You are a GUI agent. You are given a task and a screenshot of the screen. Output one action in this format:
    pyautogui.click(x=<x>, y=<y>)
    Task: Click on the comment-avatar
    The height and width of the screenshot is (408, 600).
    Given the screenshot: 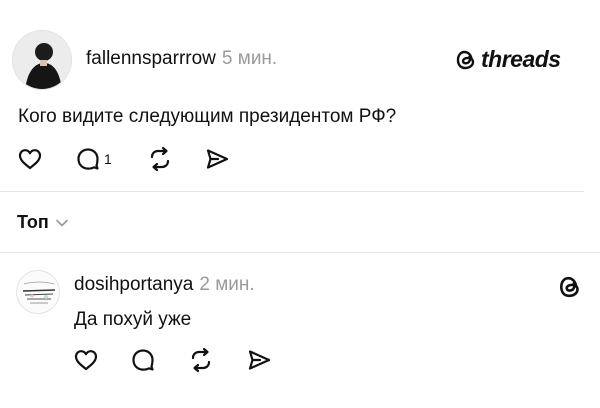 What is the action you would take?
    pyautogui.click(x=38, y=292)
    